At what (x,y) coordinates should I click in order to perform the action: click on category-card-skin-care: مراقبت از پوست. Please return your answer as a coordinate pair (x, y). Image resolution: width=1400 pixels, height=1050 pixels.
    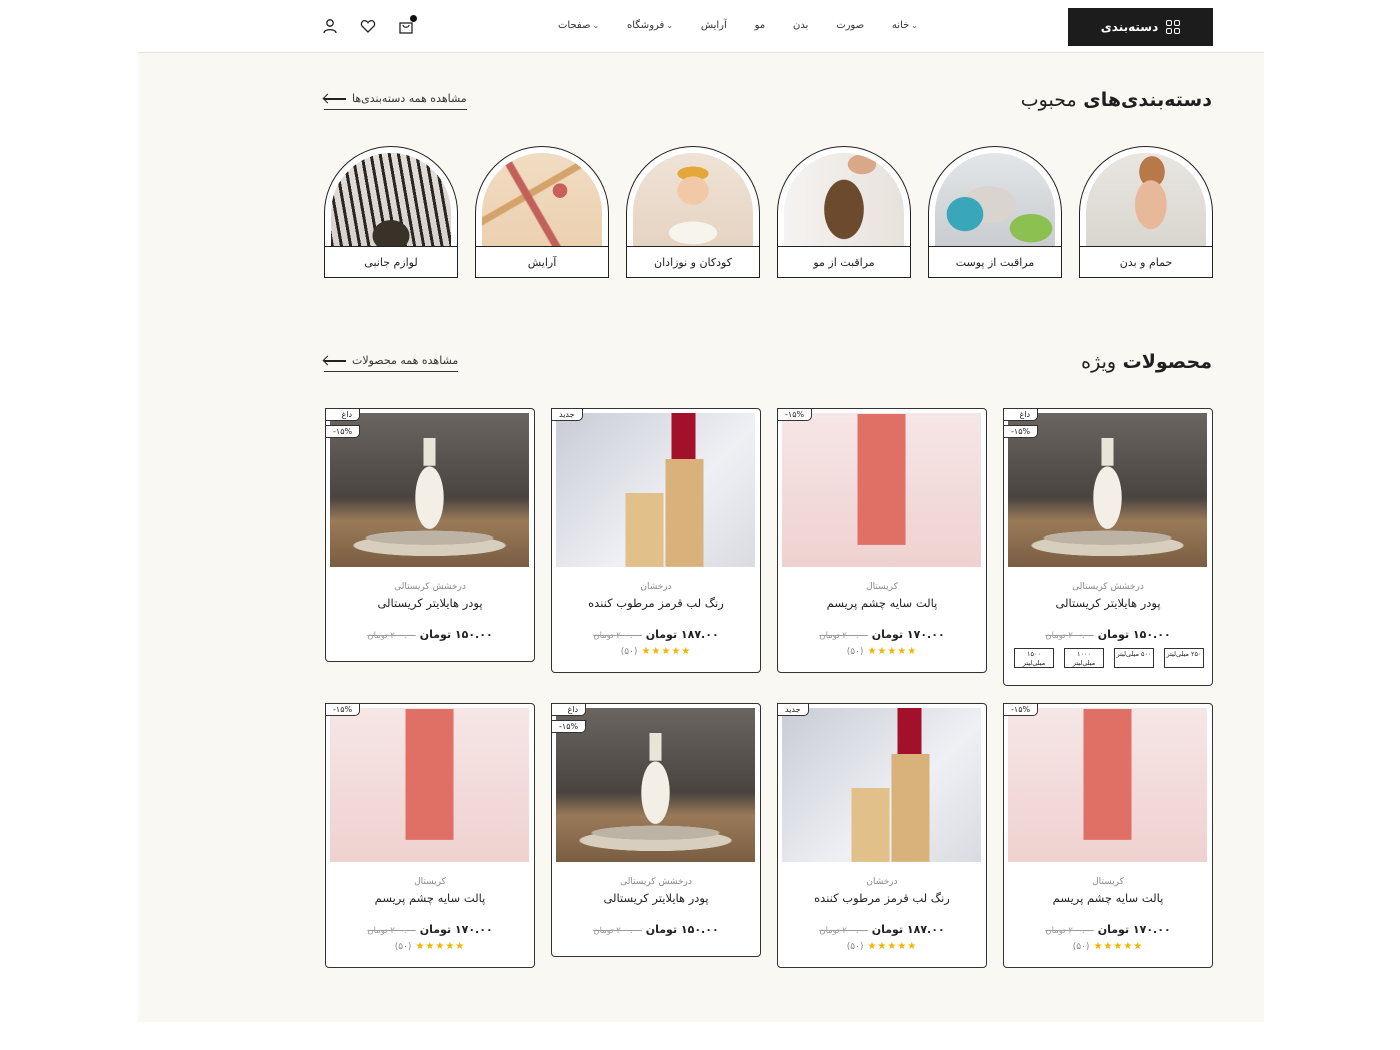
    Looking at the image, I should click on (995, 212).